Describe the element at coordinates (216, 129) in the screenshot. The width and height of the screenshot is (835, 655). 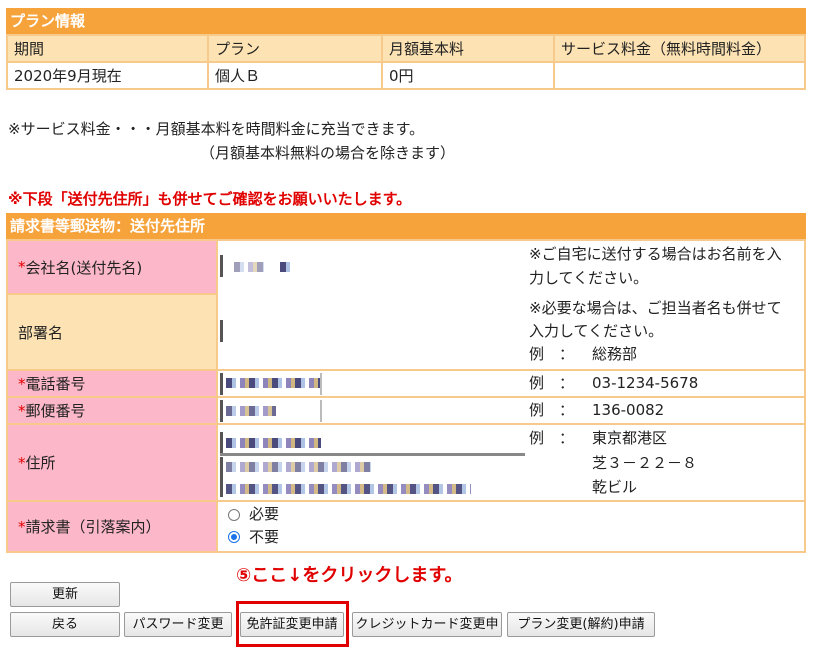
I see `service-fee-note: ※サービス料金・・・月額基本料を時間料金に充当できます。` at that location.